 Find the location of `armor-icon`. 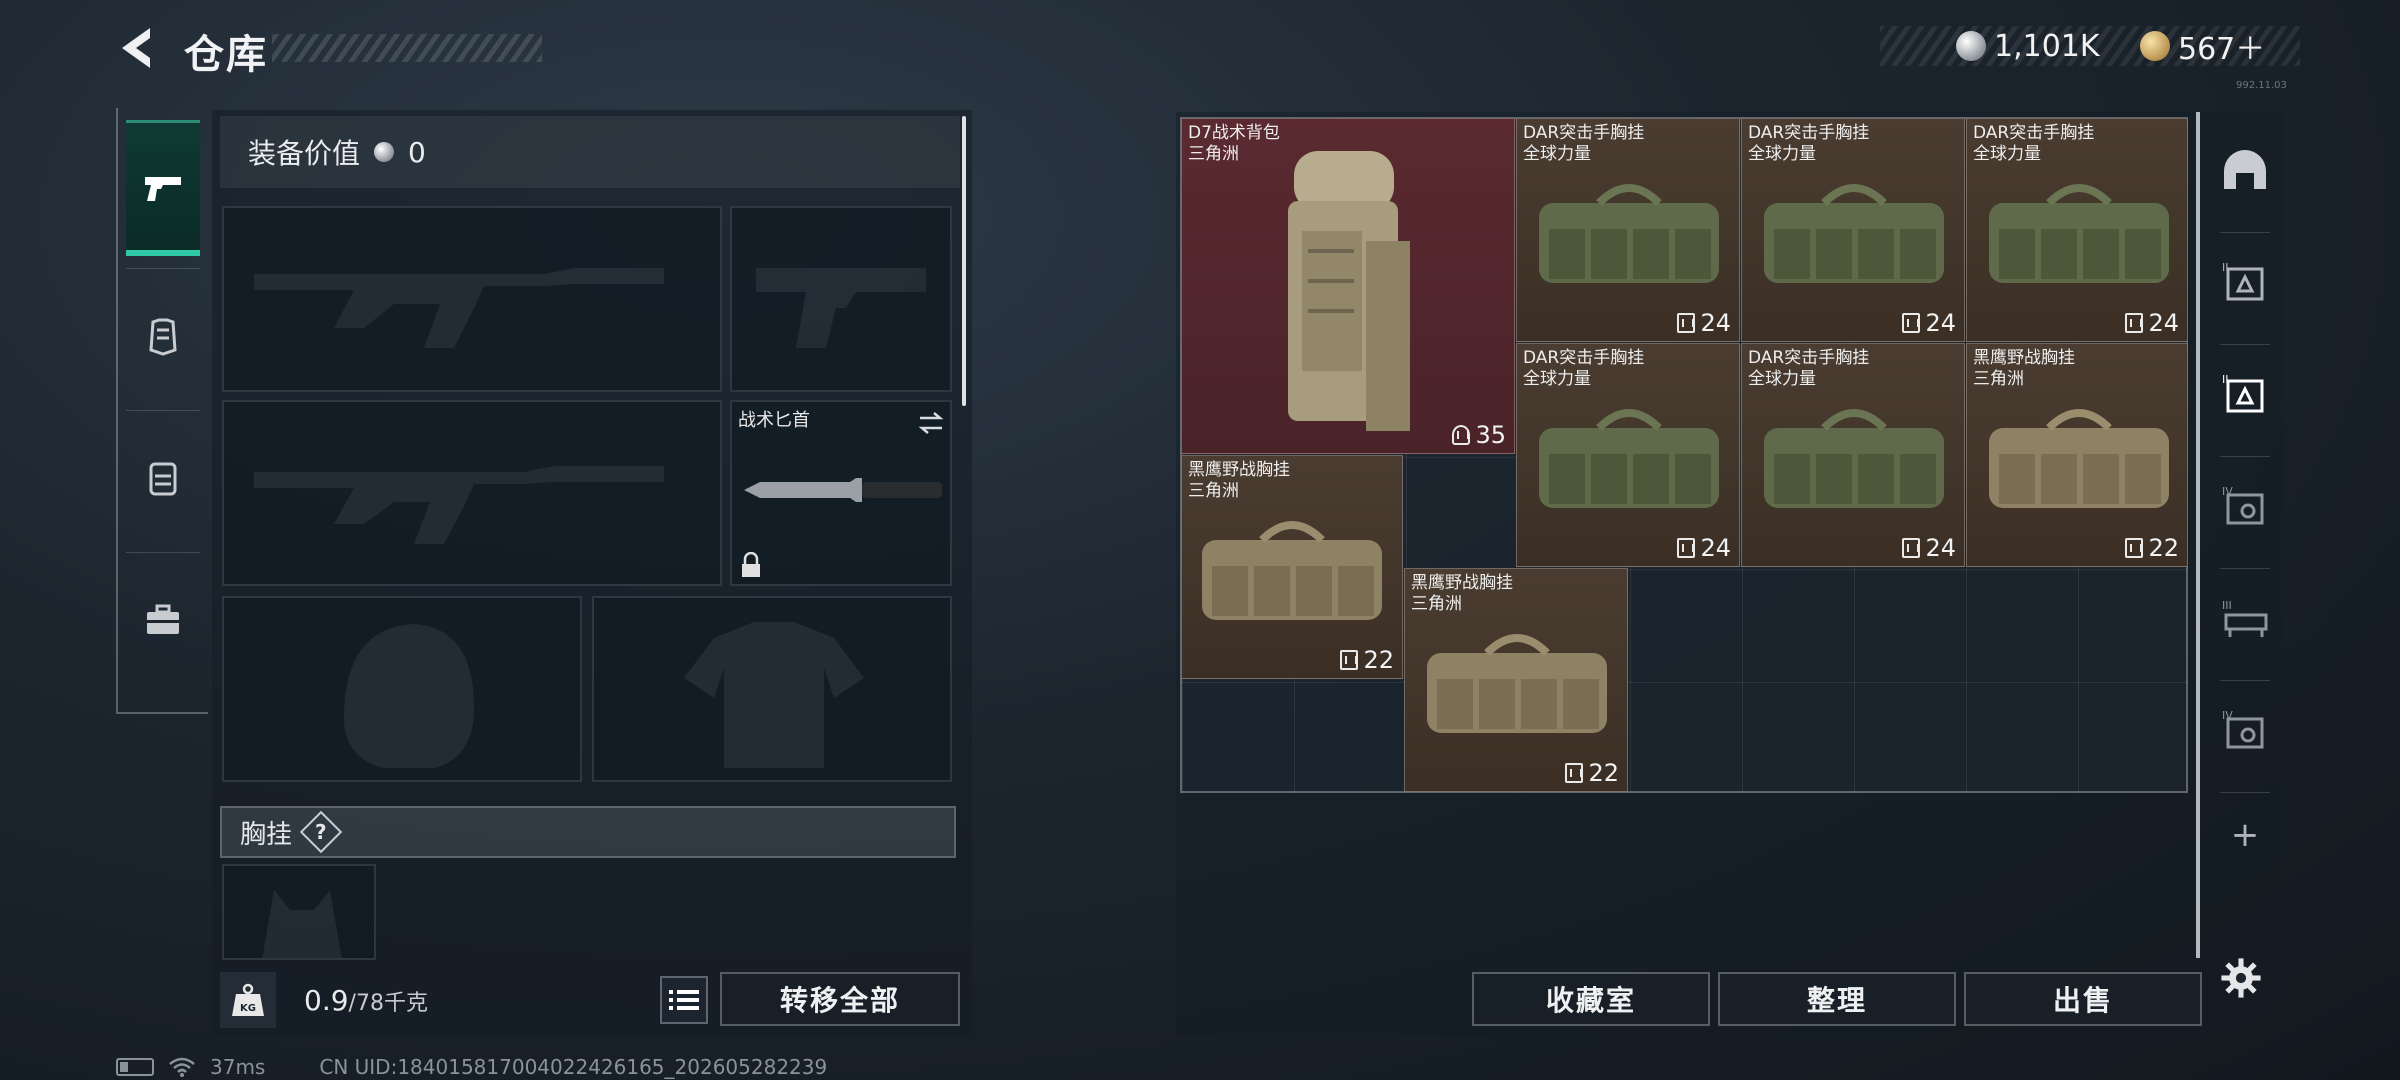

armor-icon is located at coordinates (163, 337).